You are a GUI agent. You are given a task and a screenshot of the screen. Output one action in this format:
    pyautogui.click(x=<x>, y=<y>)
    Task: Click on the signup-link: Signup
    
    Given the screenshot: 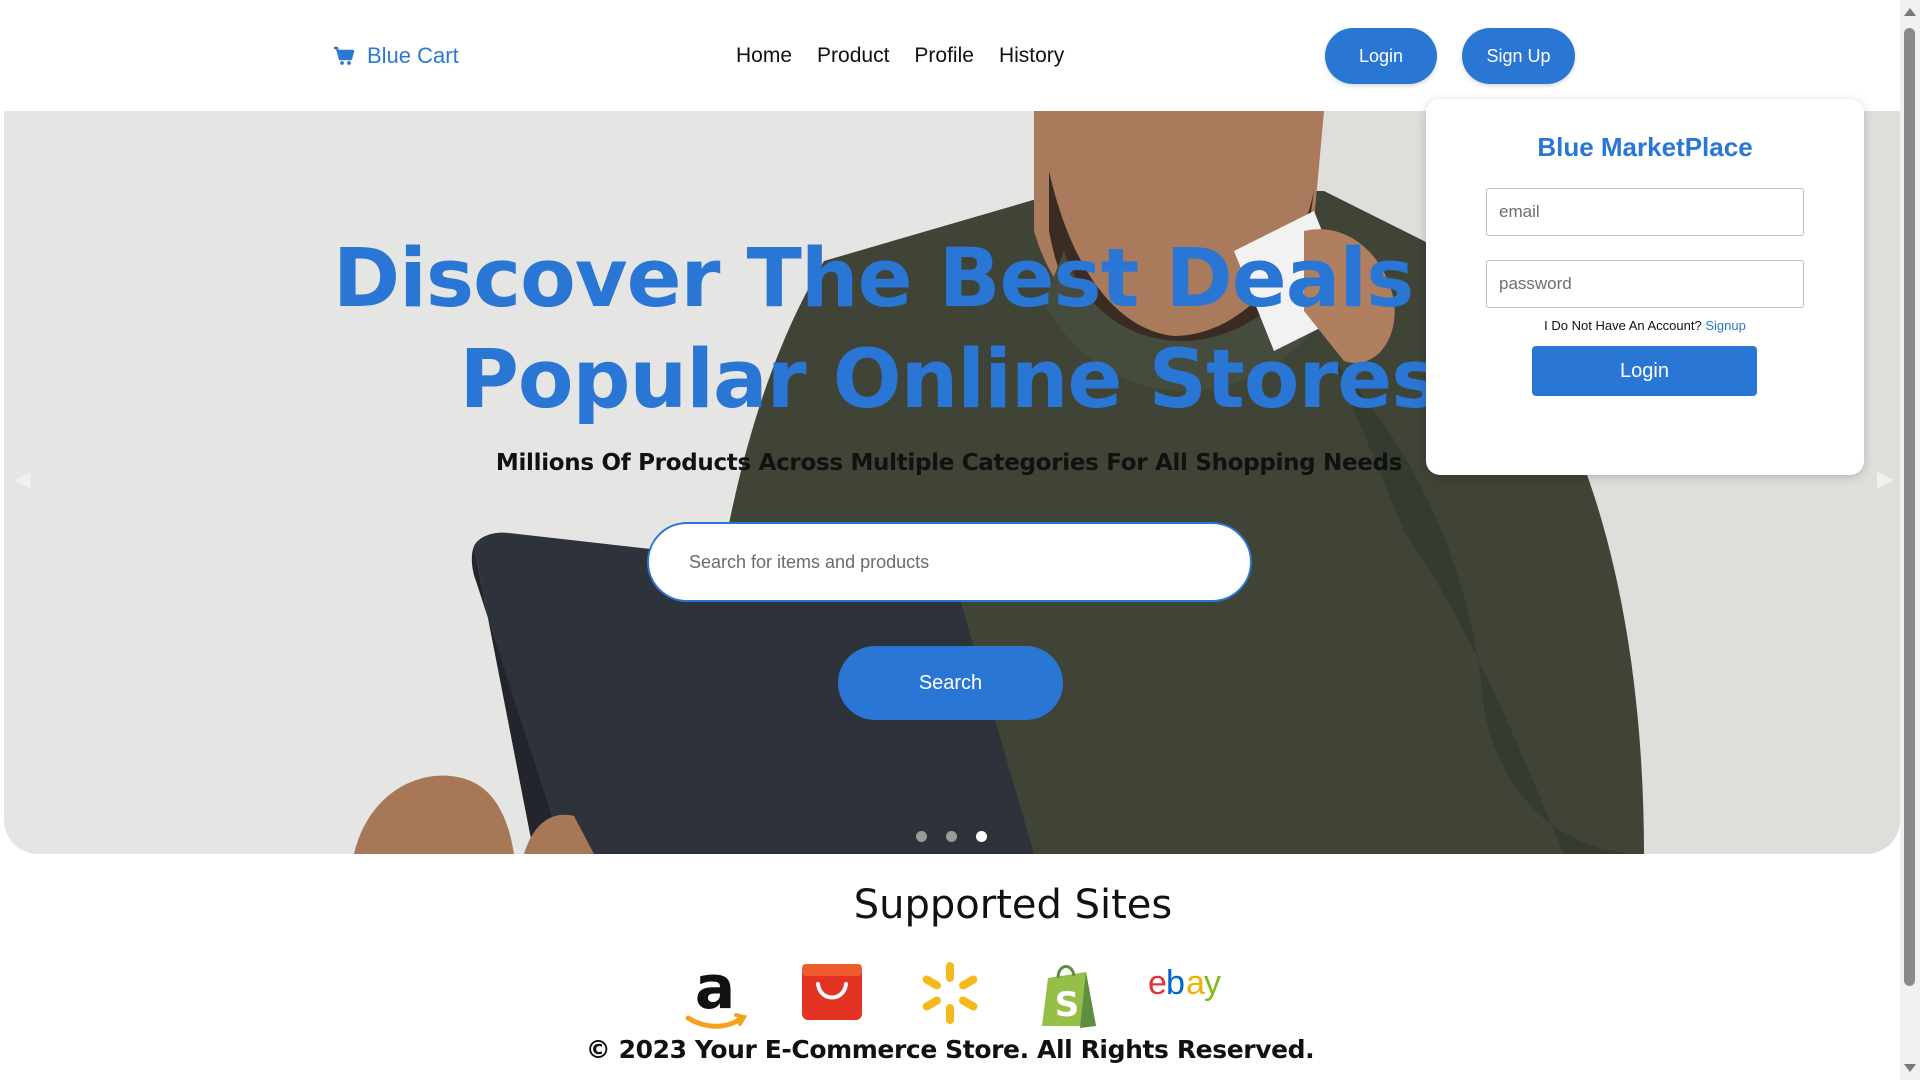 What is the action you would take?
    pyautogui.click(x=1725, y=325)
    